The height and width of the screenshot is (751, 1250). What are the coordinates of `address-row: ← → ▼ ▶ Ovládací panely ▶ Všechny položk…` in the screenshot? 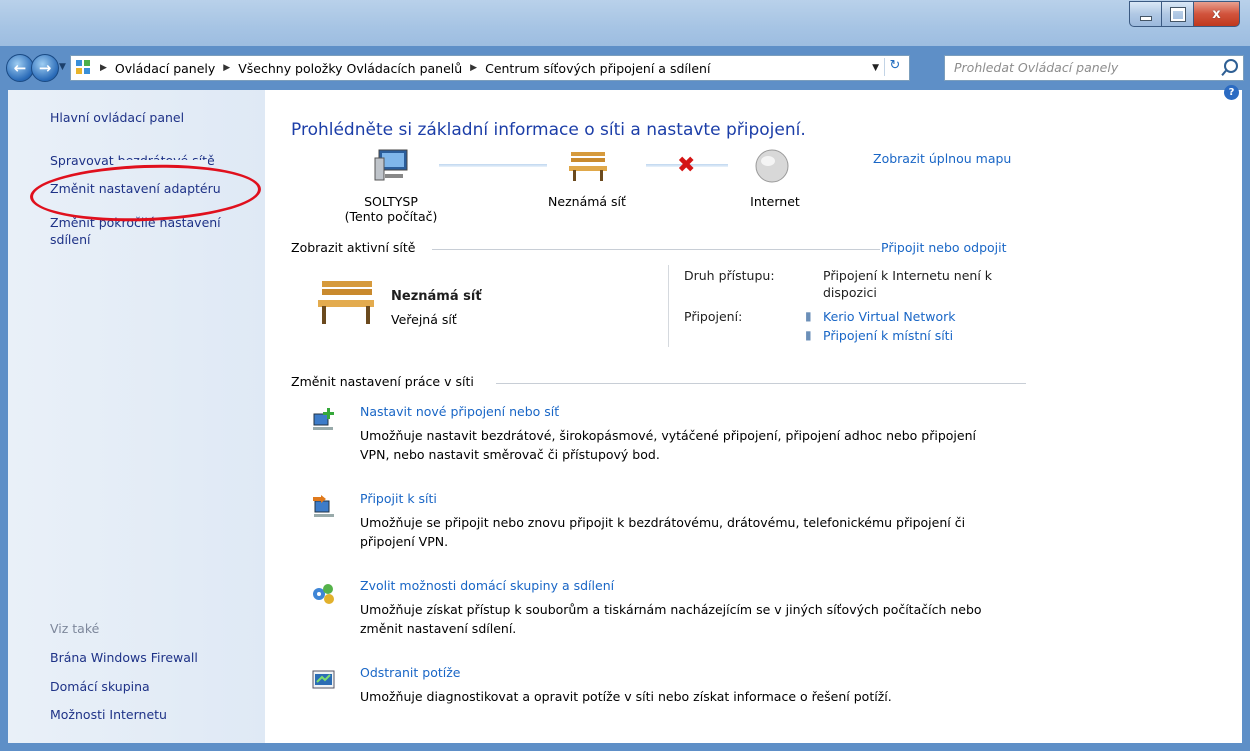 It's located at (625, 68).